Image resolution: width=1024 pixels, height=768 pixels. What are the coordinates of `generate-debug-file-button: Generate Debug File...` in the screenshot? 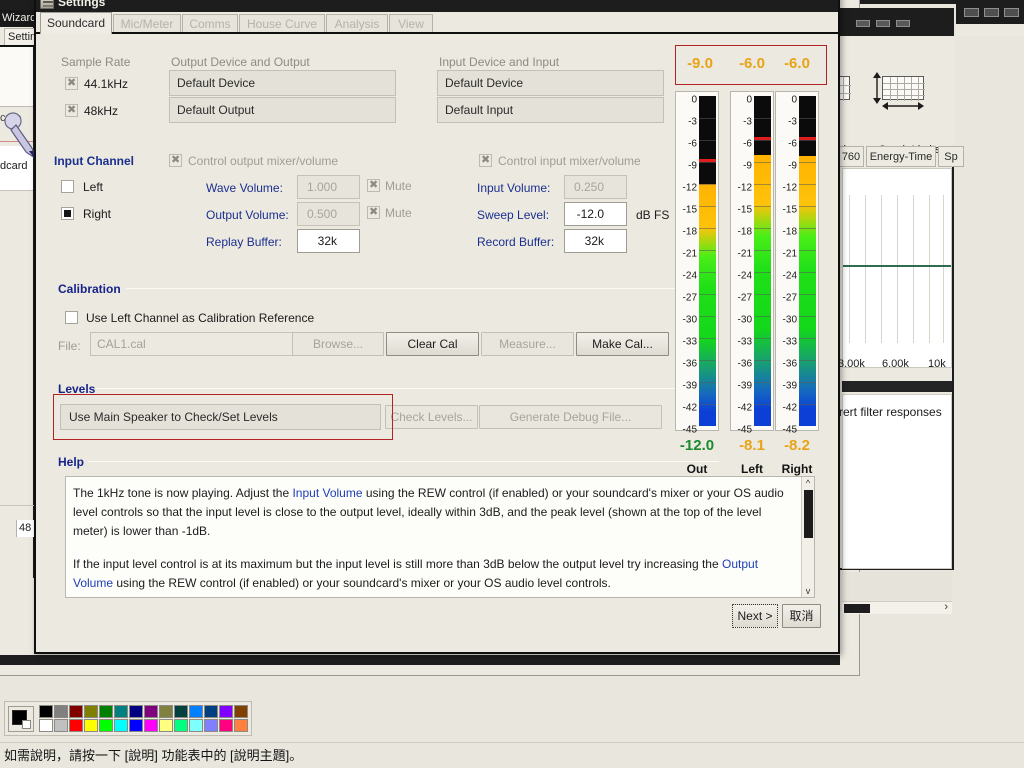 It's located at (570, 417).